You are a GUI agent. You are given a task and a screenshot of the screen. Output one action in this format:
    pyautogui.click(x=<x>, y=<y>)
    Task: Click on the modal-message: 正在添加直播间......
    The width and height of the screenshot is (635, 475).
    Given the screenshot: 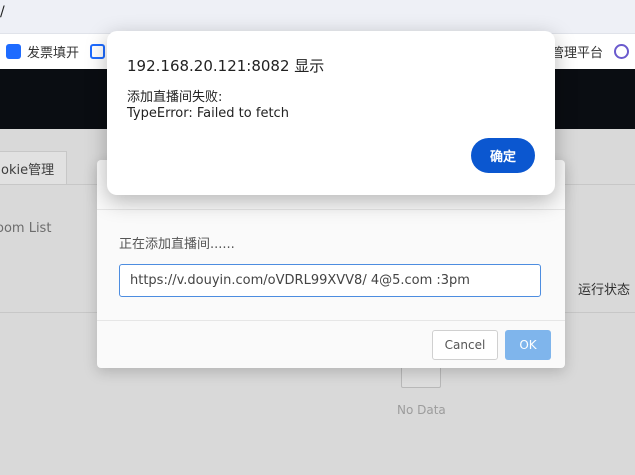 What is the action you would take?
    pyautogui.click(x=177, y=244)
    